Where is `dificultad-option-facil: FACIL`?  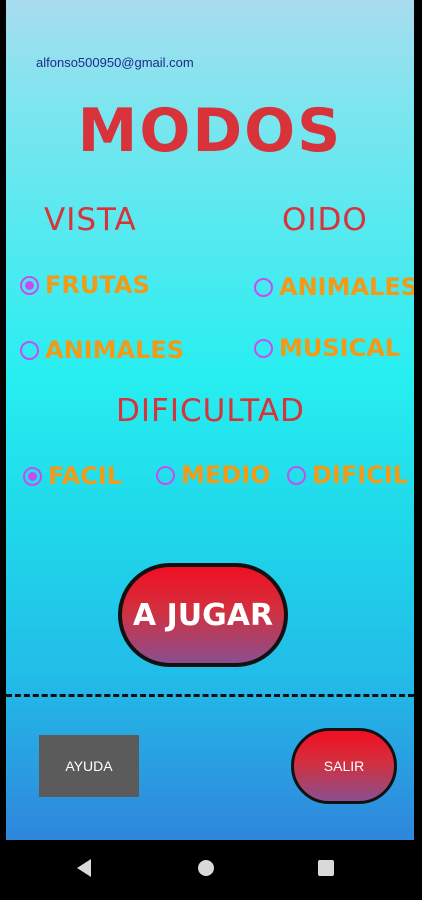
dificultad-option-facil: FACIL is located at coordinates (72, 476).